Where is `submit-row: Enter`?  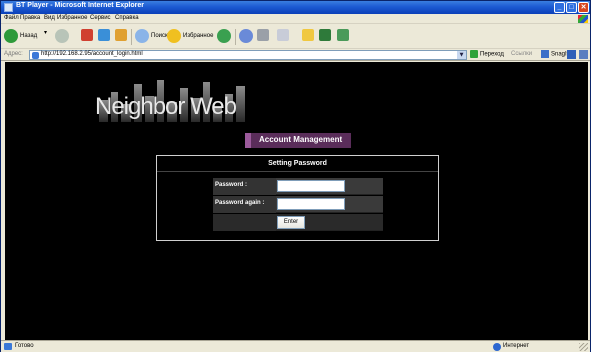 submit-row: Enter is located at coordinates (298, 222).